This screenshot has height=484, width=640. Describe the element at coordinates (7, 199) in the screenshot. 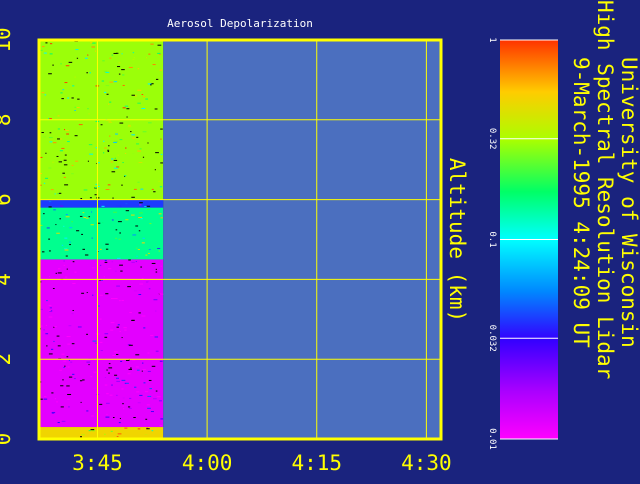

I see `y-tick-label: 6` at that location.